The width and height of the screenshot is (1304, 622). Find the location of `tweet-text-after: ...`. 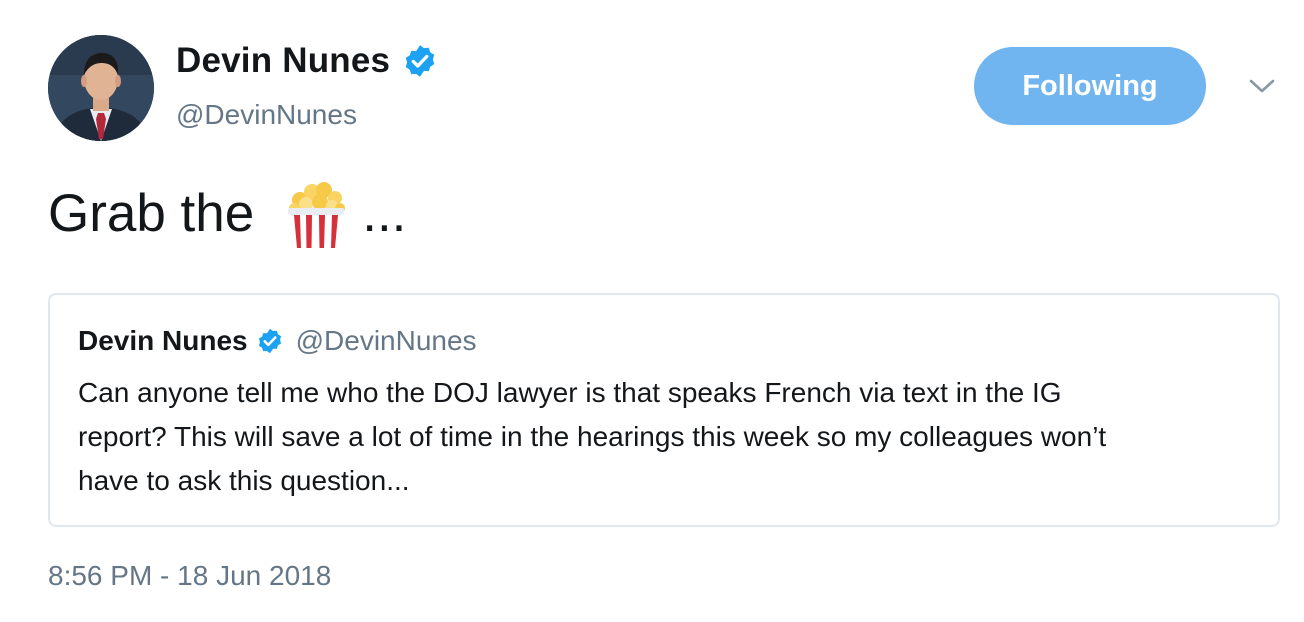

tweet-text-after: ... is located at coordinates (384, 213).